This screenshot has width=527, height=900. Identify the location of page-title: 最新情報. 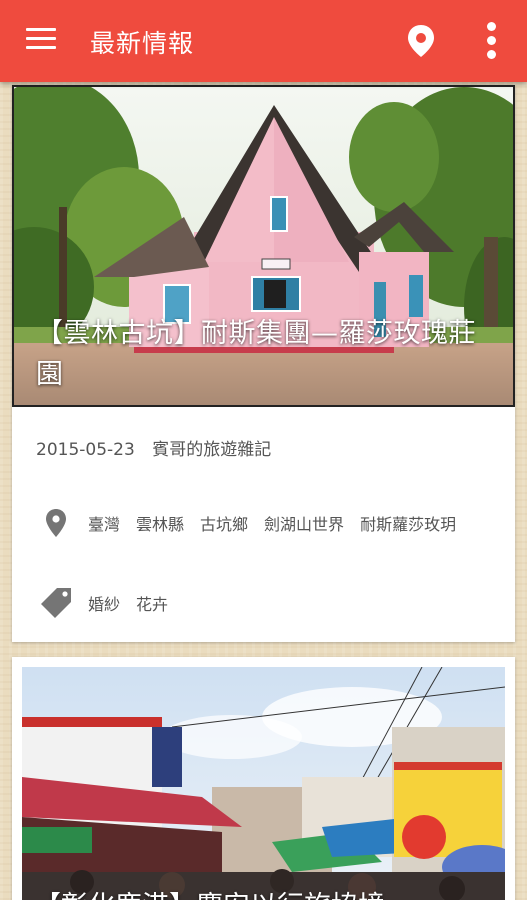
(142, 43).